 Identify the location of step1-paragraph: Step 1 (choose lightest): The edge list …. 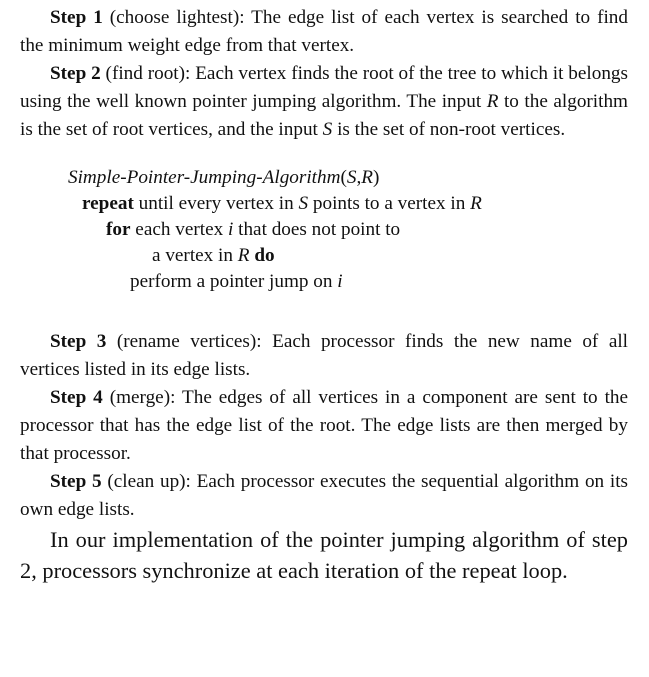
(324, 32).